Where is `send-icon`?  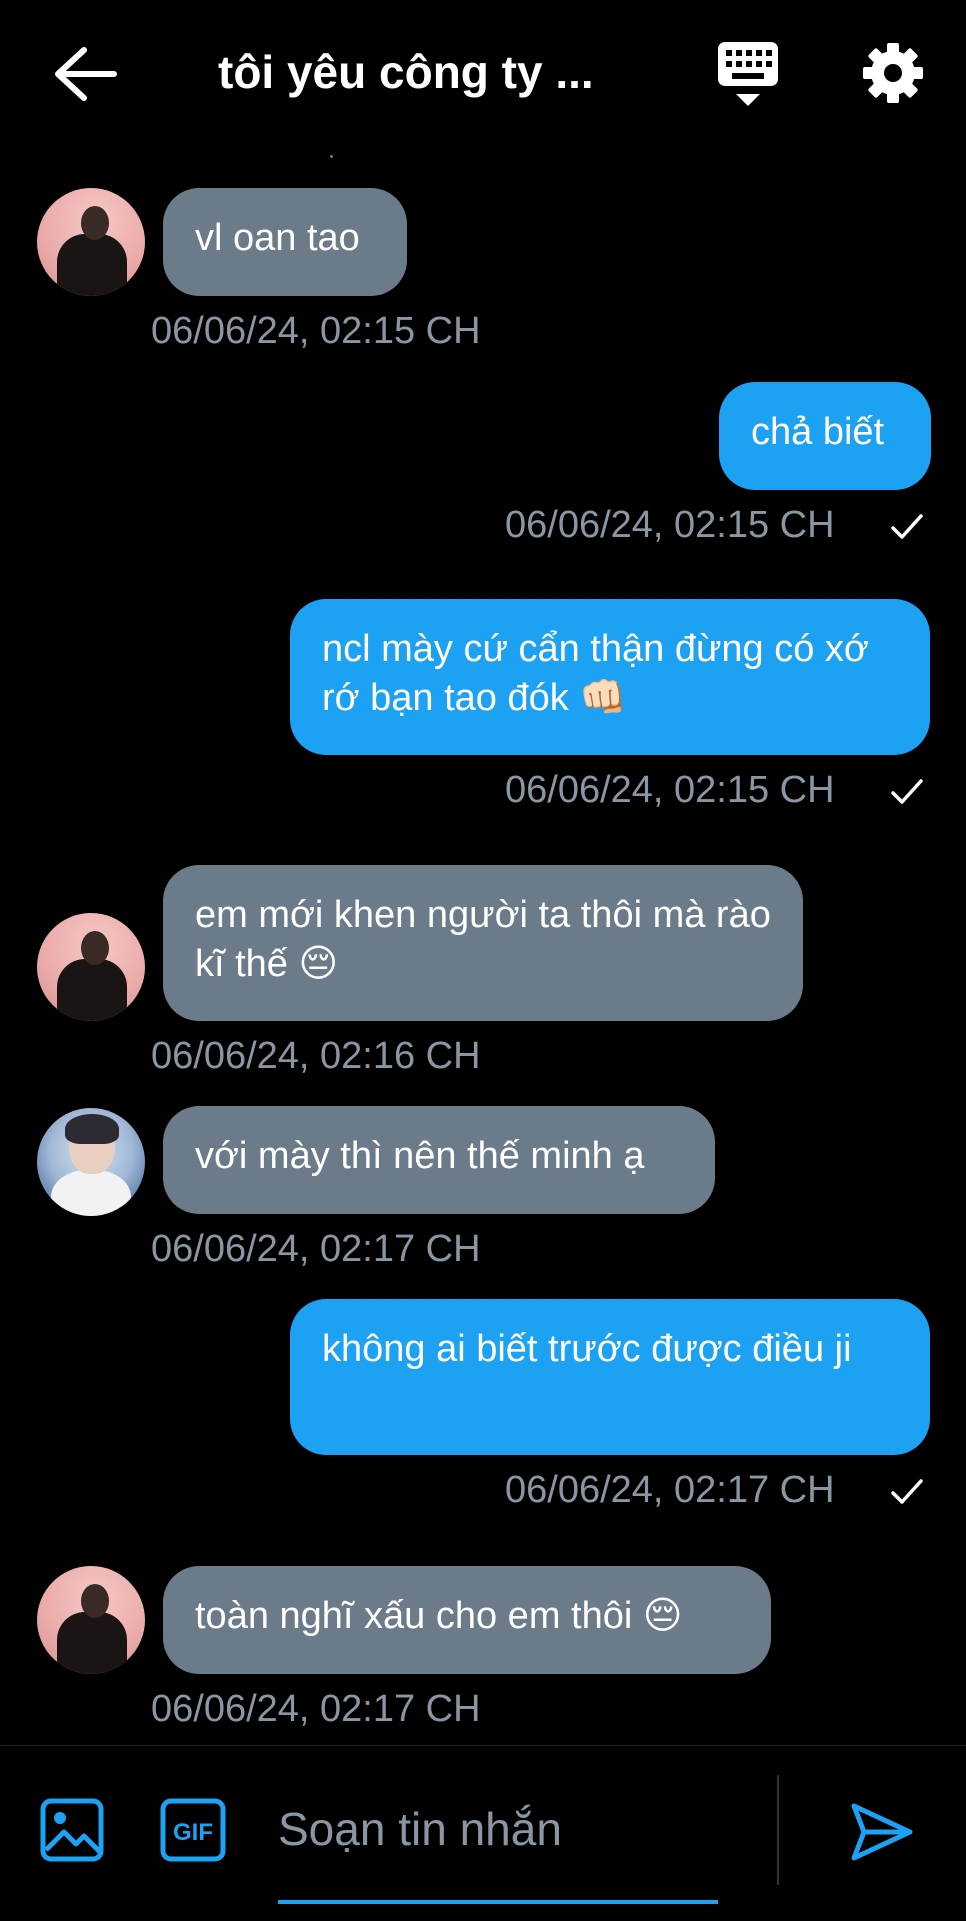 send-icon is located at coordinates (882, 1832).